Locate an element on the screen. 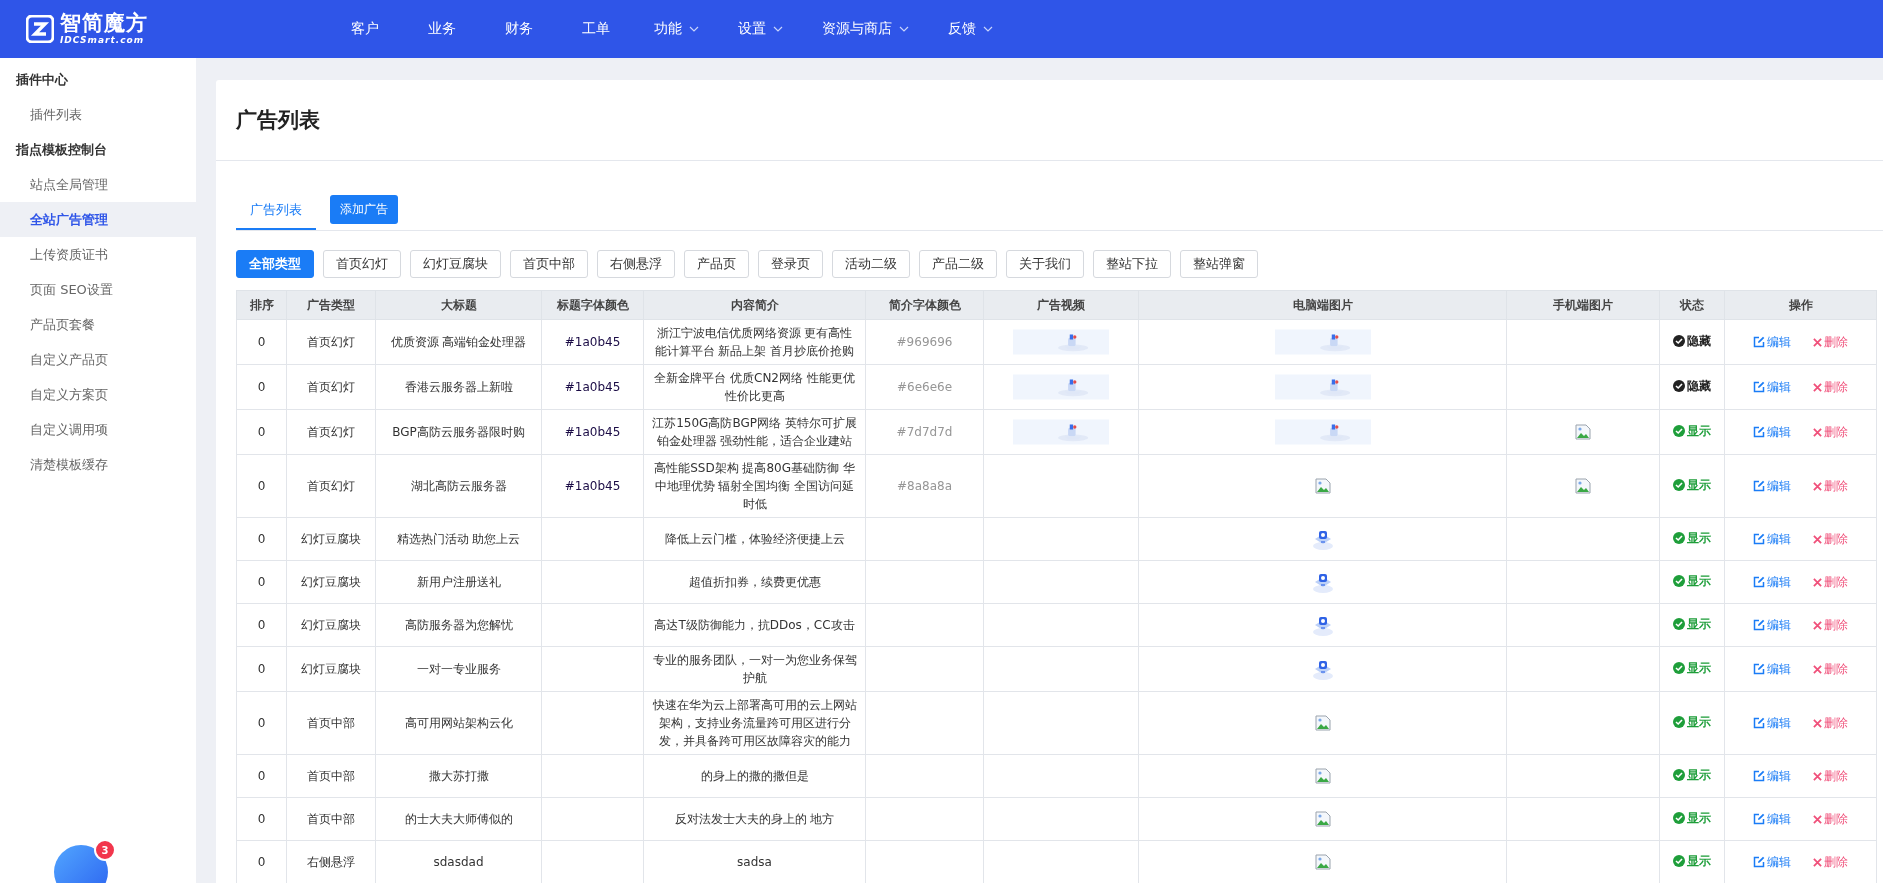 This screenshot has width=1883, height=883. logo-icon is located at coordinates (40, 29).